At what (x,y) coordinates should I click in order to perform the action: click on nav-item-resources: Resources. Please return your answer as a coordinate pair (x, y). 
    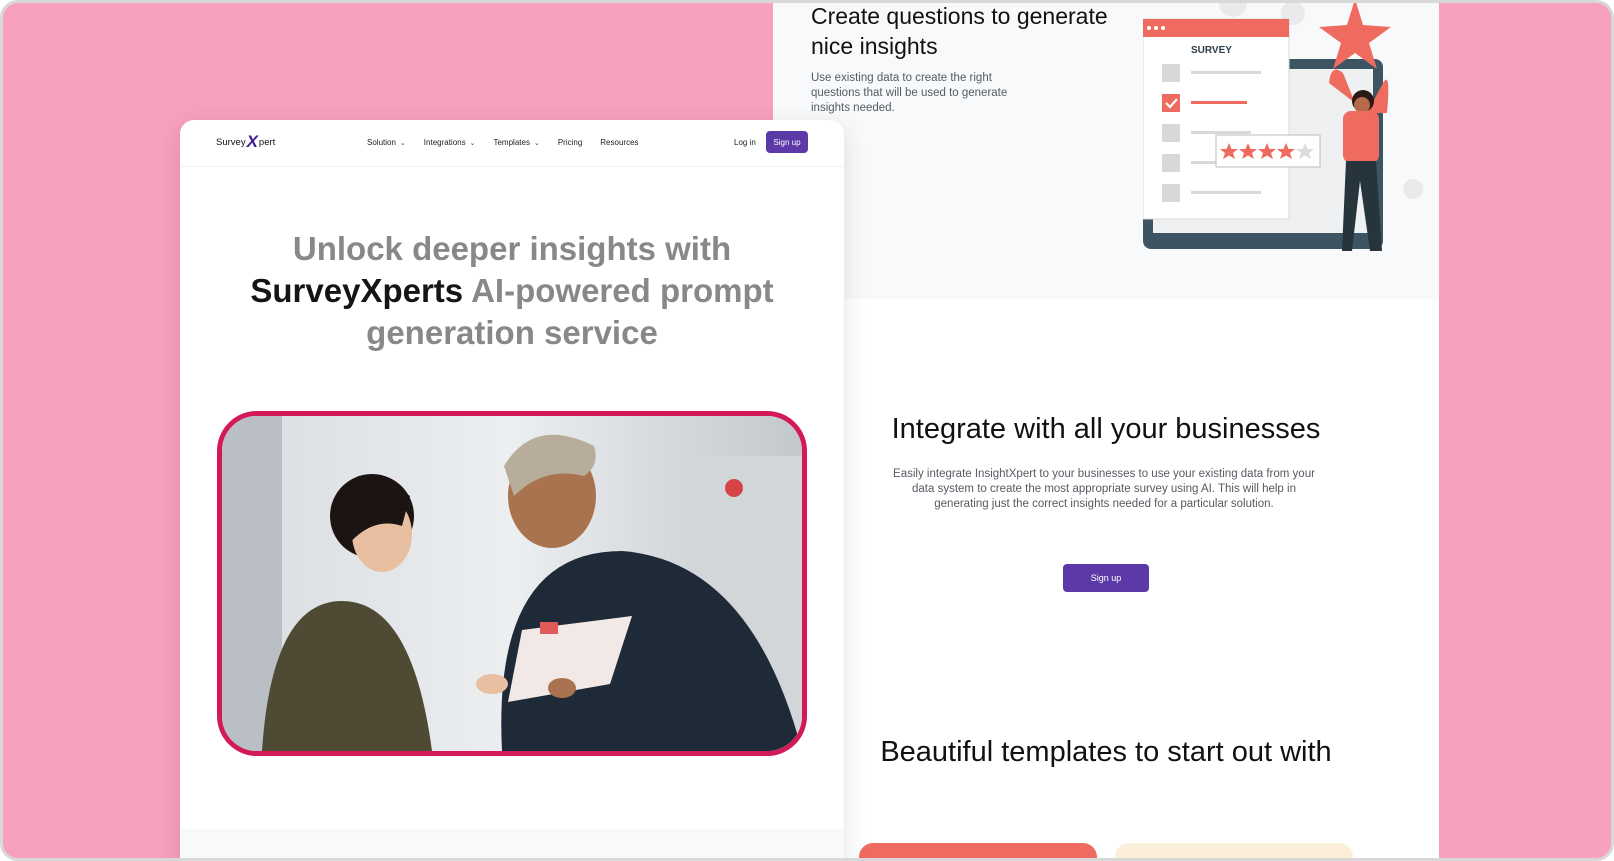
    Looking at the image, I should click on (619, 142).